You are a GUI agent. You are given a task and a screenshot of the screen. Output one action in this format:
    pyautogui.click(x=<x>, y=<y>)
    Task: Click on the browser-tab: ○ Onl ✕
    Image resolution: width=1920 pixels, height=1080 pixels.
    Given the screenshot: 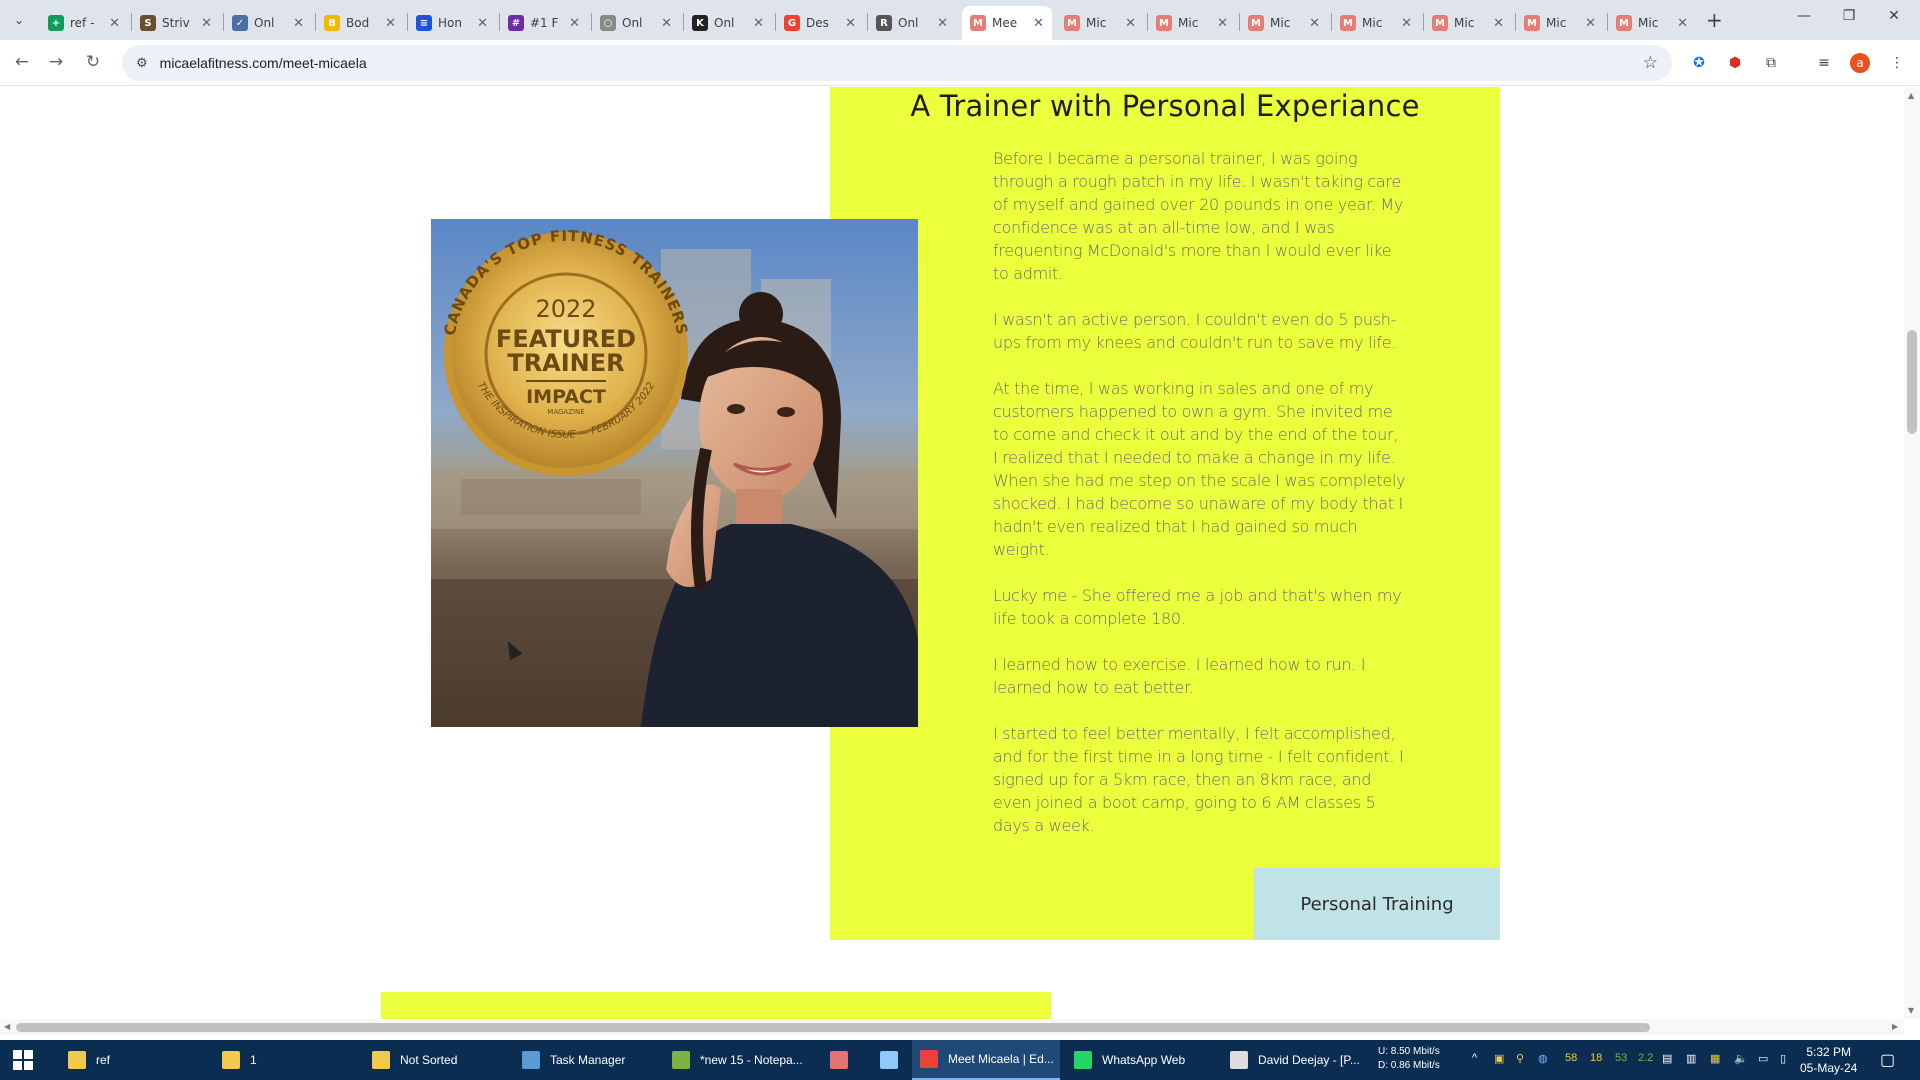 What is the action you would take?
    pyautogui.click(x=636, y=23)
    